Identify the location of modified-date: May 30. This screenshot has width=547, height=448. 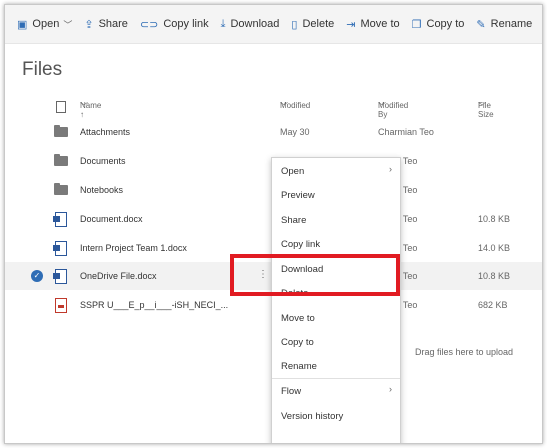
(295, 132).